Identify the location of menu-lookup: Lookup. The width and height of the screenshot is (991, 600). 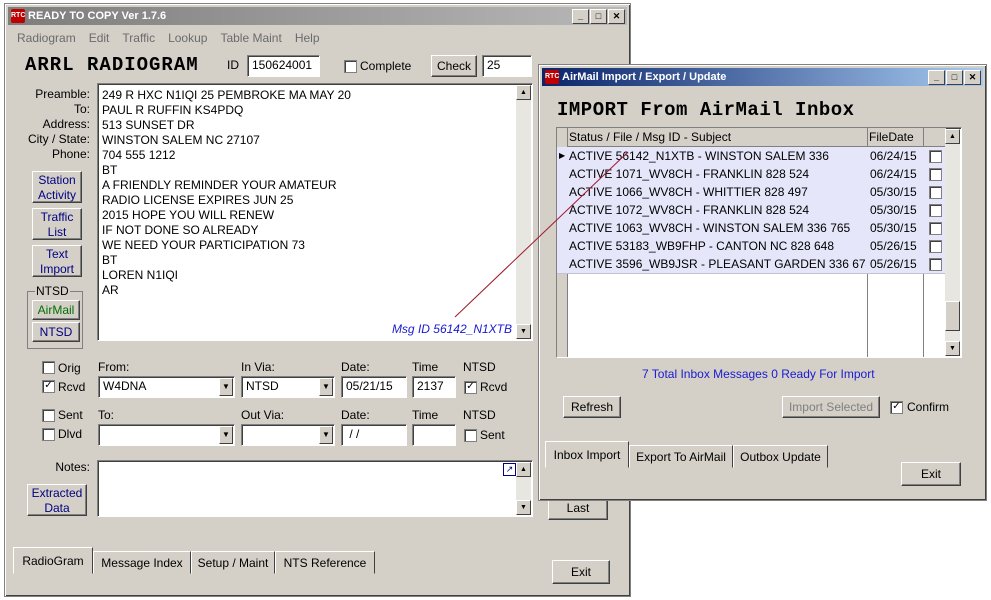
(187, 38).